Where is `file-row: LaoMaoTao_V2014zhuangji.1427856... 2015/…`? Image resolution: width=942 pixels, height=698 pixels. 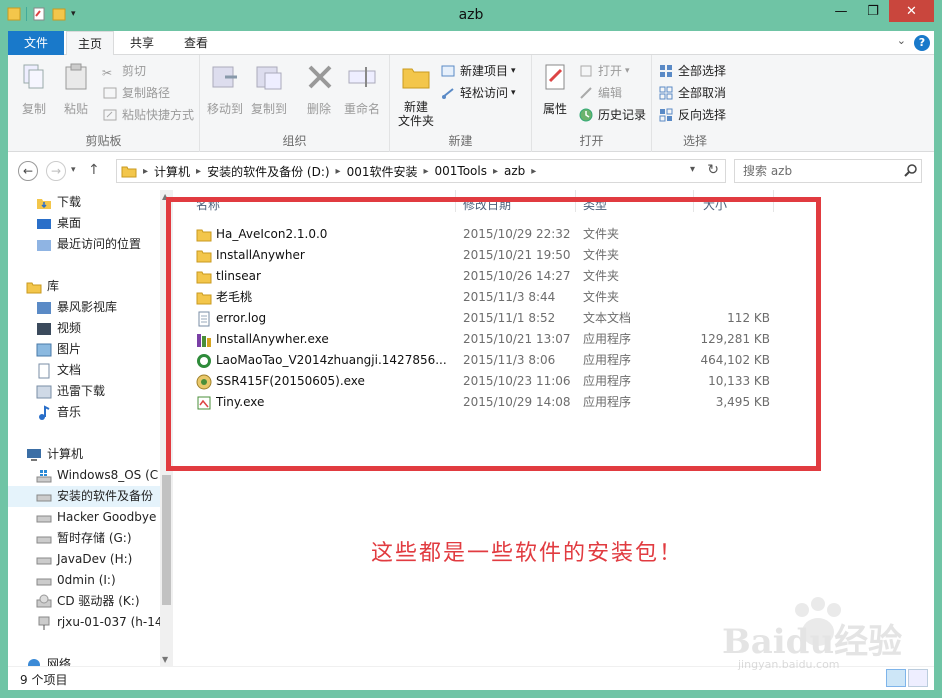
file-row: LaoMaoTao_V2014zhuangji.1427856... 2015/… is located at coordinates (486, 360).